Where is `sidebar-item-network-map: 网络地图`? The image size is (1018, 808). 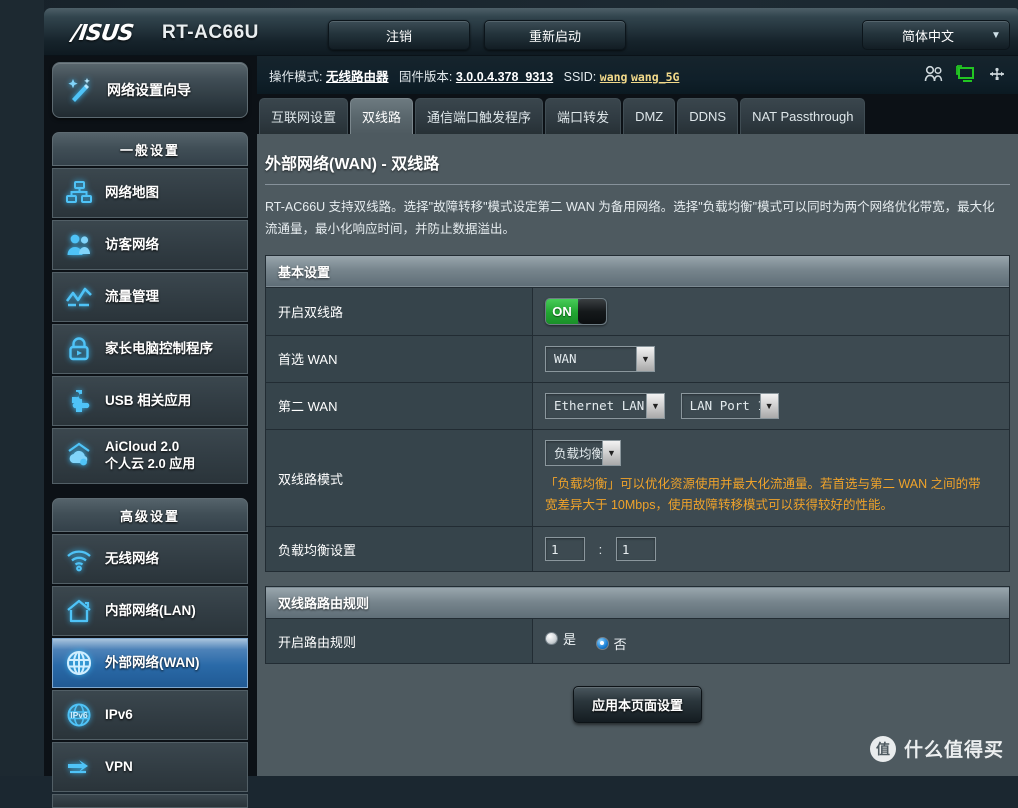
sidebar-item-network-map: 网络地图 is located at coordinates (150, 193).